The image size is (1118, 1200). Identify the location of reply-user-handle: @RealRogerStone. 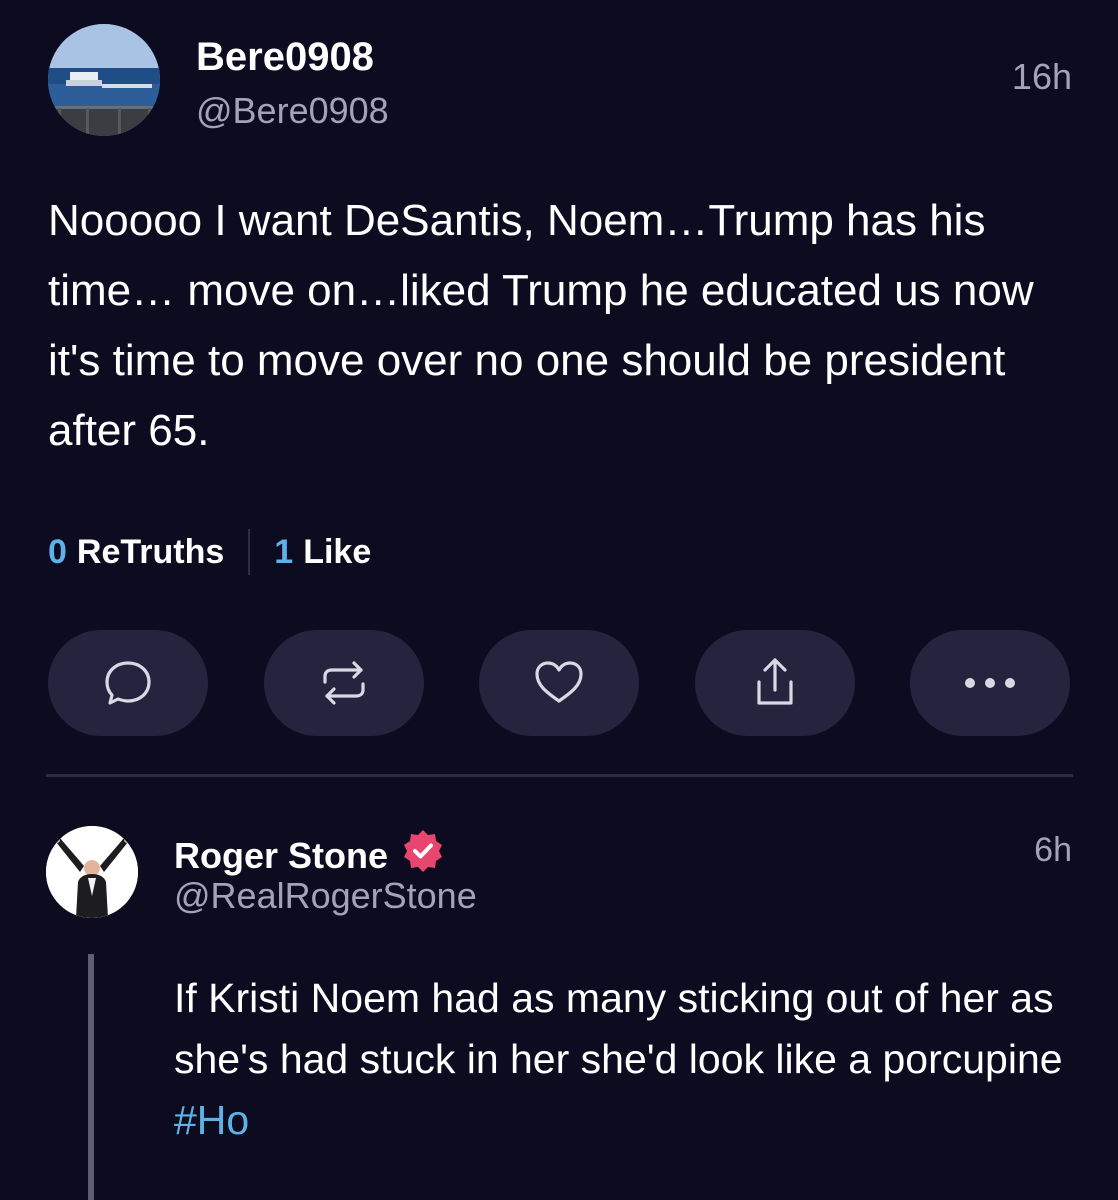
(325, 896).